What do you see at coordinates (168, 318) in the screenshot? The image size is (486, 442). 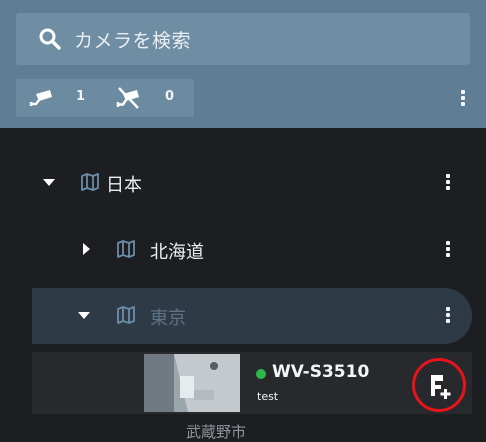 I see `tree-item-label: 東京` at bounding box center [168, 318].